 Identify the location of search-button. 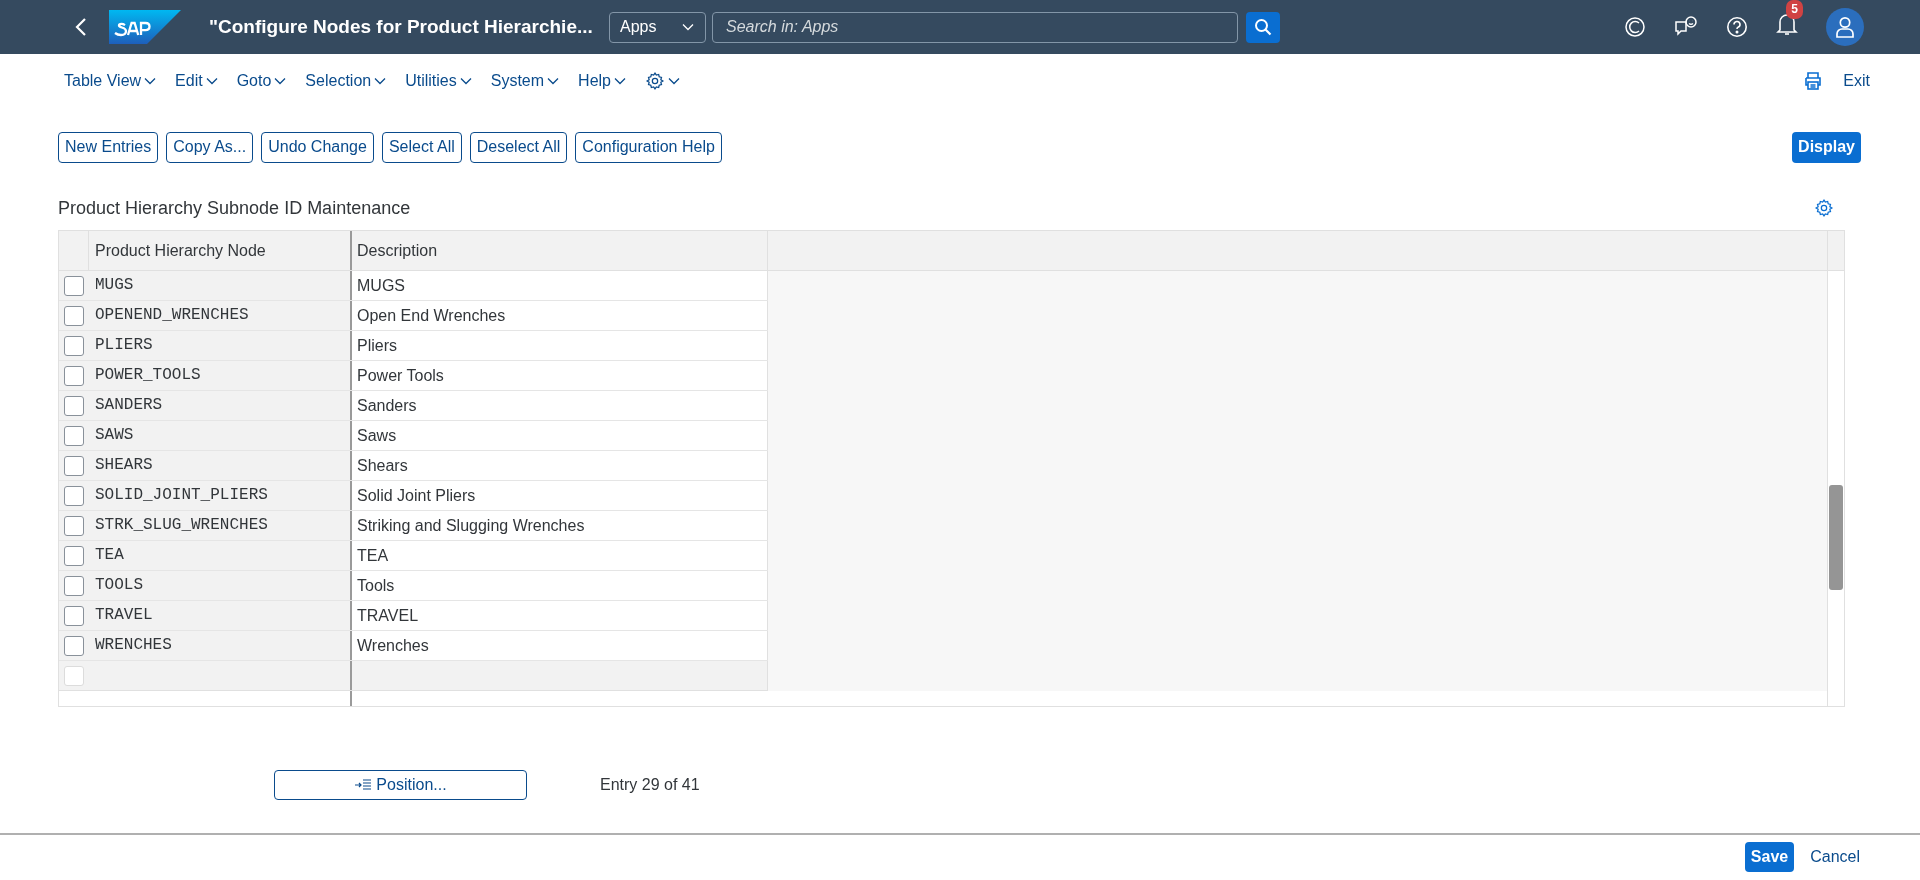
(1263, 27).